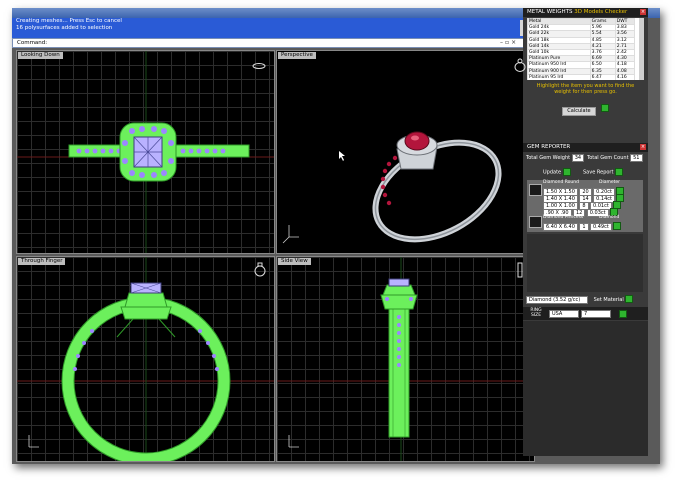 This screenshot has width=676, height=481. What do you see at coordinates (610, 182) in the screenshot?
I see `gem-group-column: Diameter` at bounding box center [610, 182].